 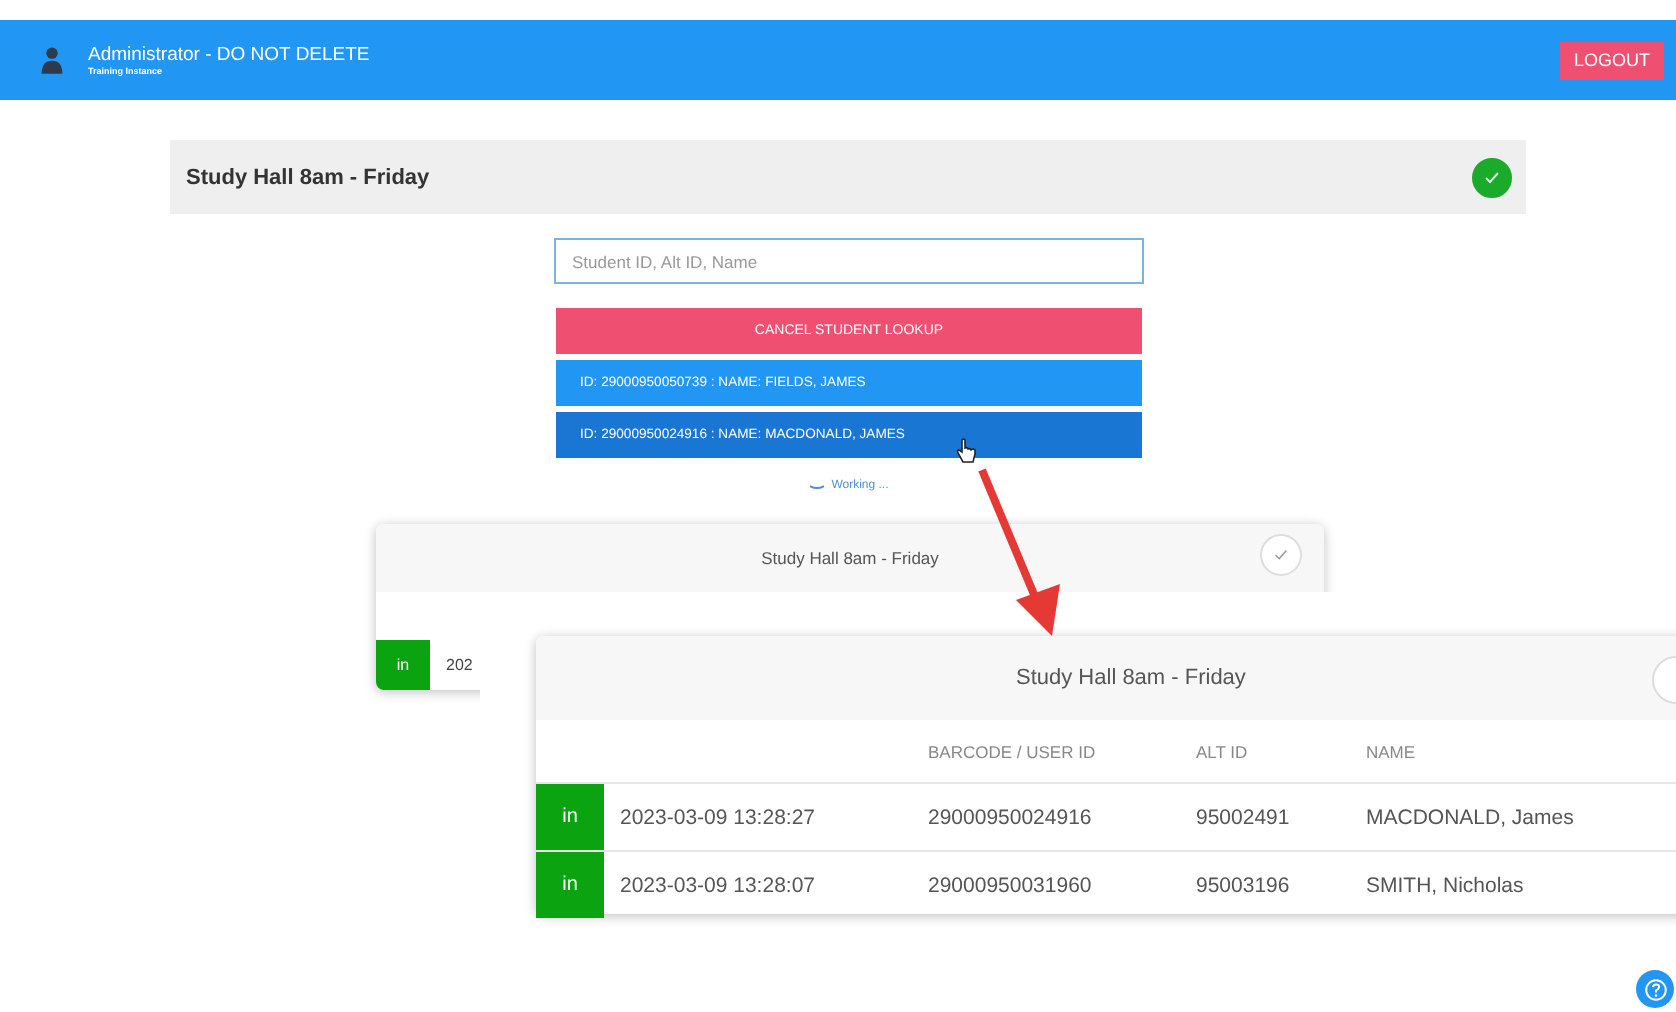 What do you see at coordinates (1223, 751) in the screenshot?
I see `column-header: ALT ID` at bounding box center [1223, 751].